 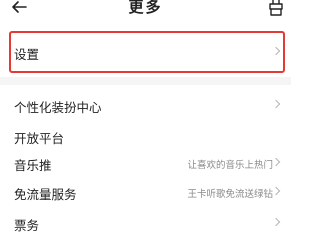 I want to click on menu-item-label: 开放平台, so click(x=39, y=138).